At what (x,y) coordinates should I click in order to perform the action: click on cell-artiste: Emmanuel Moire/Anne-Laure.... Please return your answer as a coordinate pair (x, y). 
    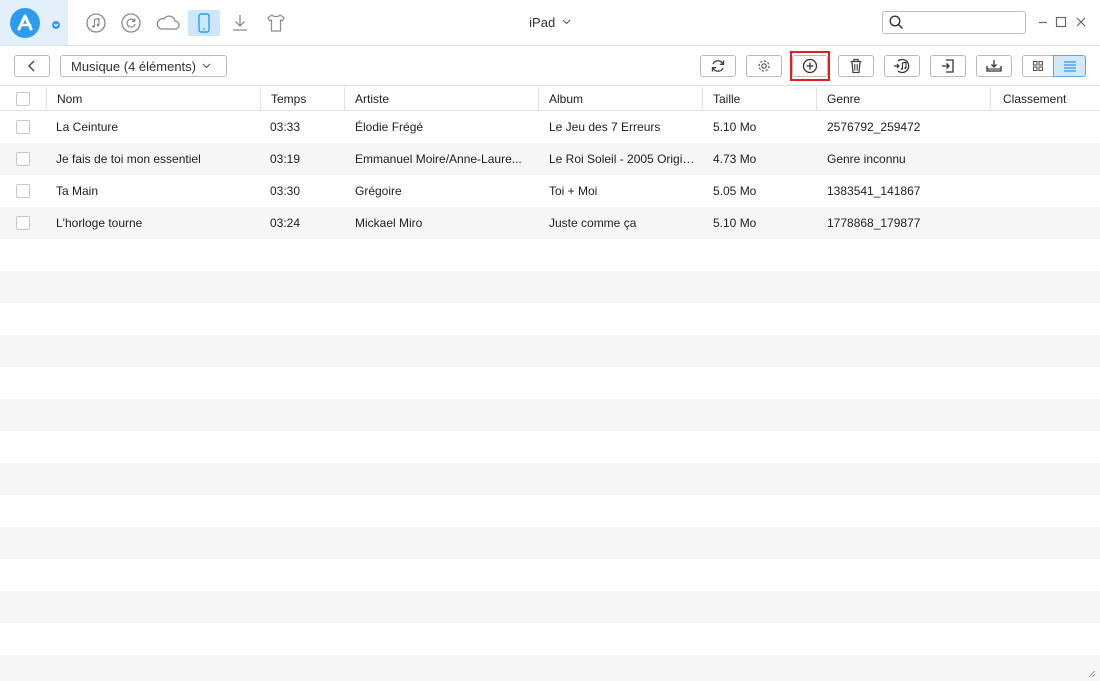
    Looking at the image, I should click on (438, 159).